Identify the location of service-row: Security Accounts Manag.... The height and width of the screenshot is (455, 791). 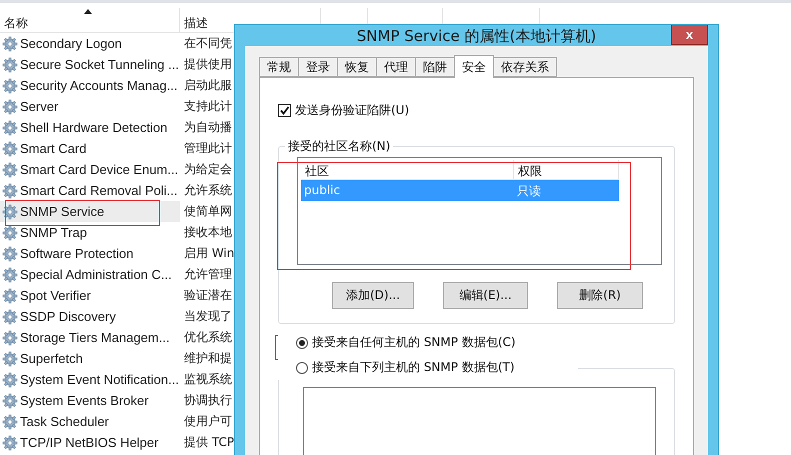
(90, 85).